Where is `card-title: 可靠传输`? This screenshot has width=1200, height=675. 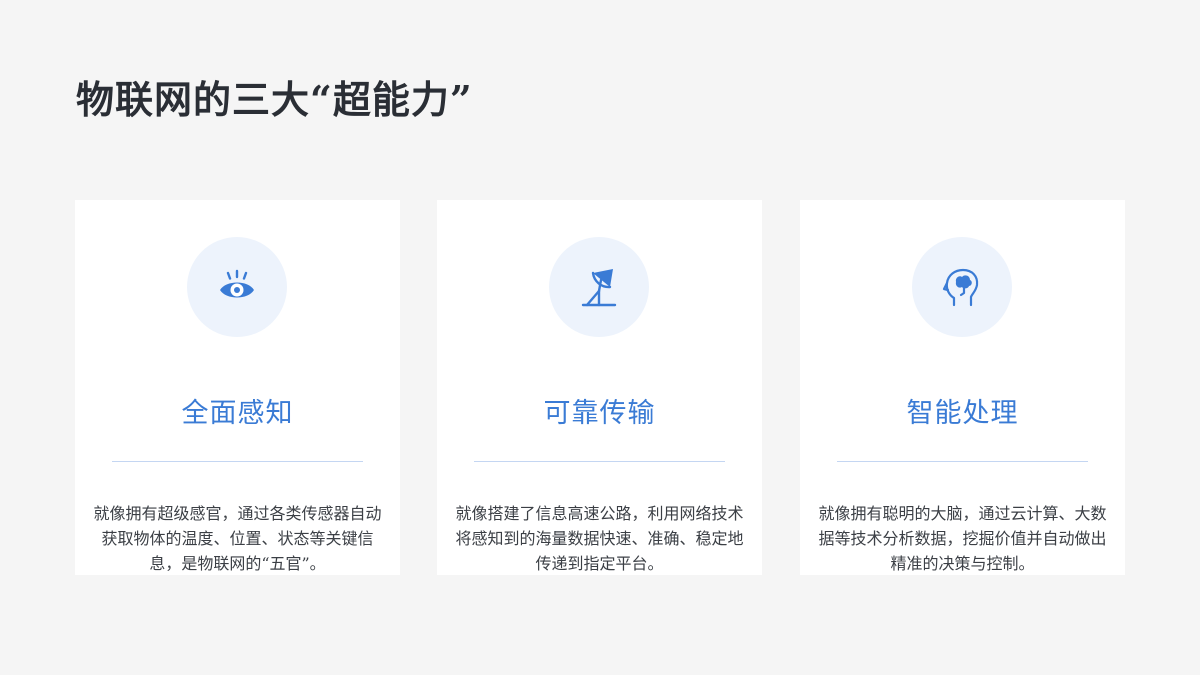
card-title: 可靠传输 is located at coordinates (599, 413).